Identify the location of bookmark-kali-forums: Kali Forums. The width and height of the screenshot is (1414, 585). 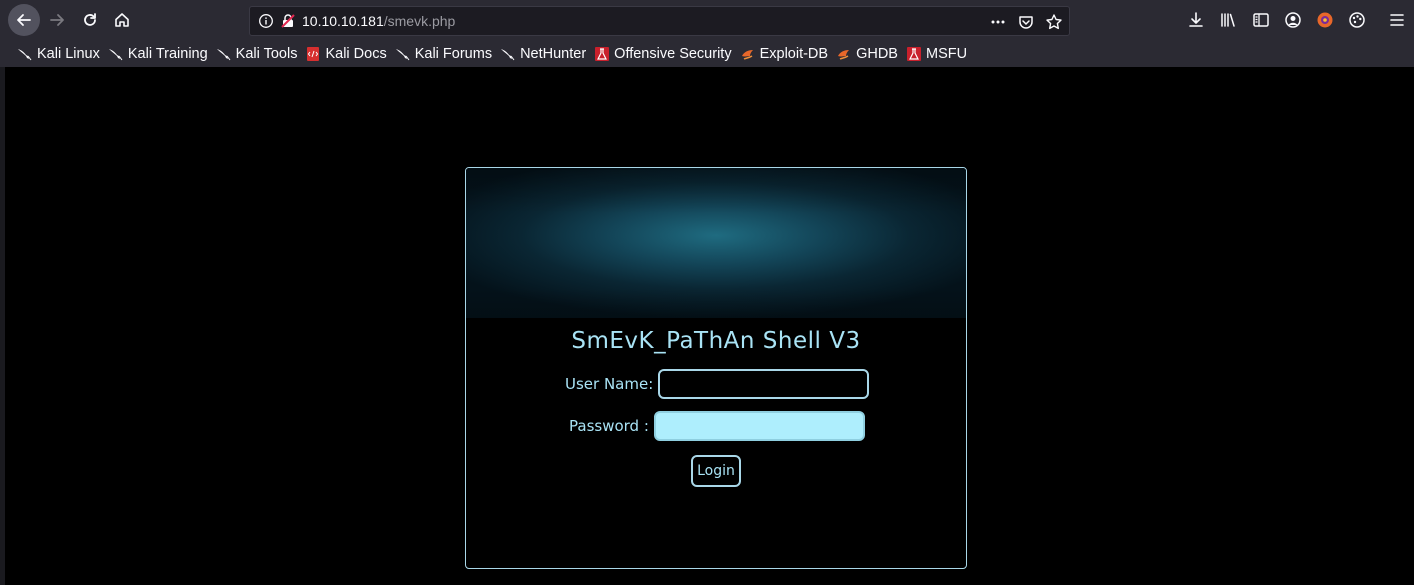
(444, 54).